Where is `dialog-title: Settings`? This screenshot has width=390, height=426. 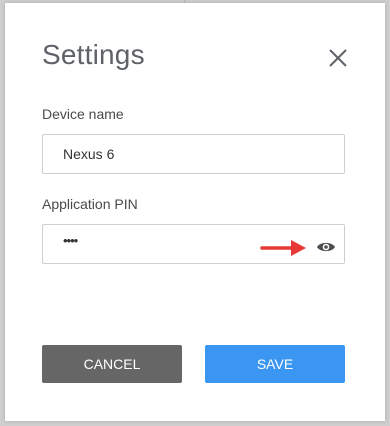 dialog-title: Settings is located at coordinates (93, 54).